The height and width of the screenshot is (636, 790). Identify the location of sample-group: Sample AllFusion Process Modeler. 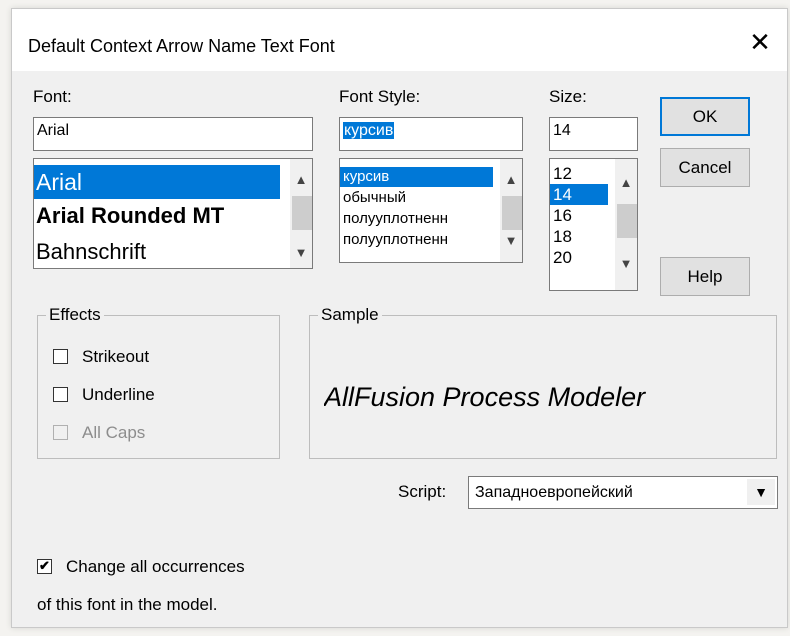
(543, 382).